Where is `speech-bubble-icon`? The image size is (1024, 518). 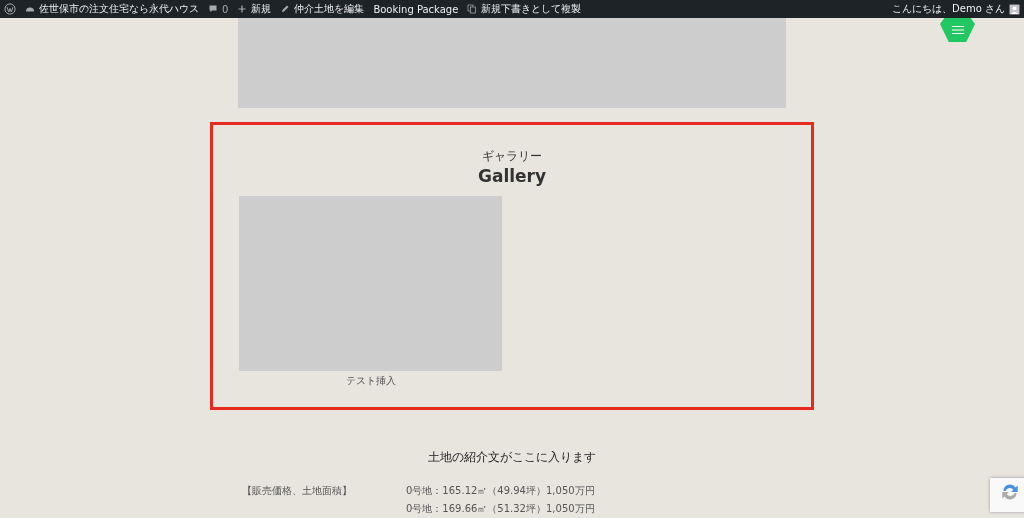
speech-bubble-icon is located at coordinates (213, 9).